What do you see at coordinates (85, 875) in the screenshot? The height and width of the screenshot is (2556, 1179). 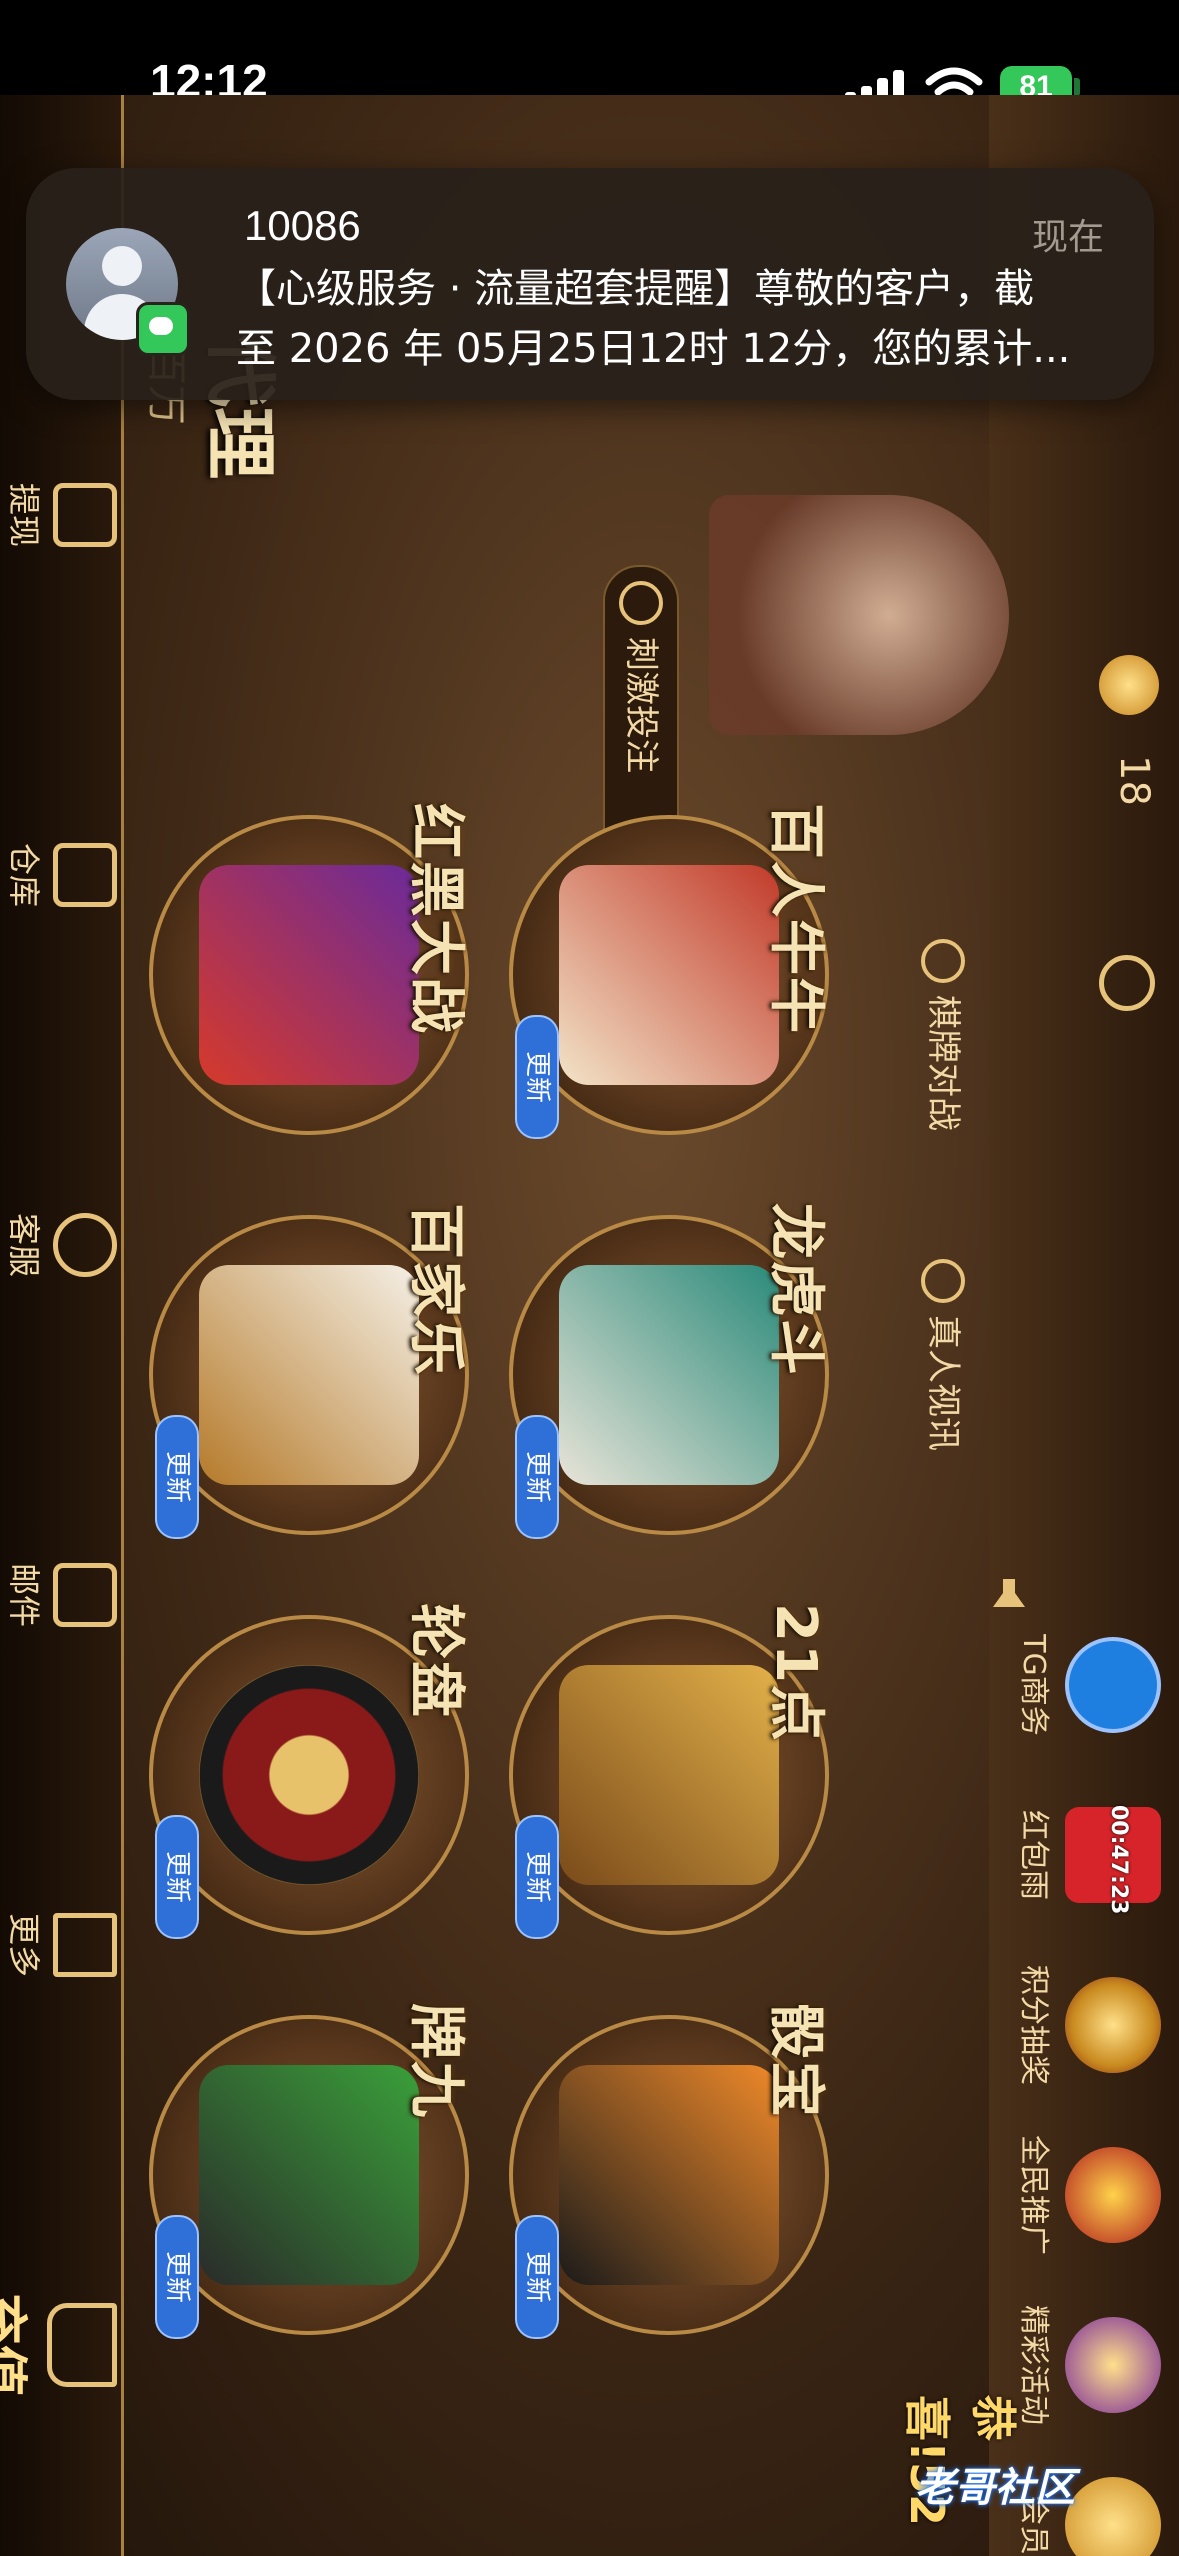 I see `safe-icon` at bounding box center [85, 875].